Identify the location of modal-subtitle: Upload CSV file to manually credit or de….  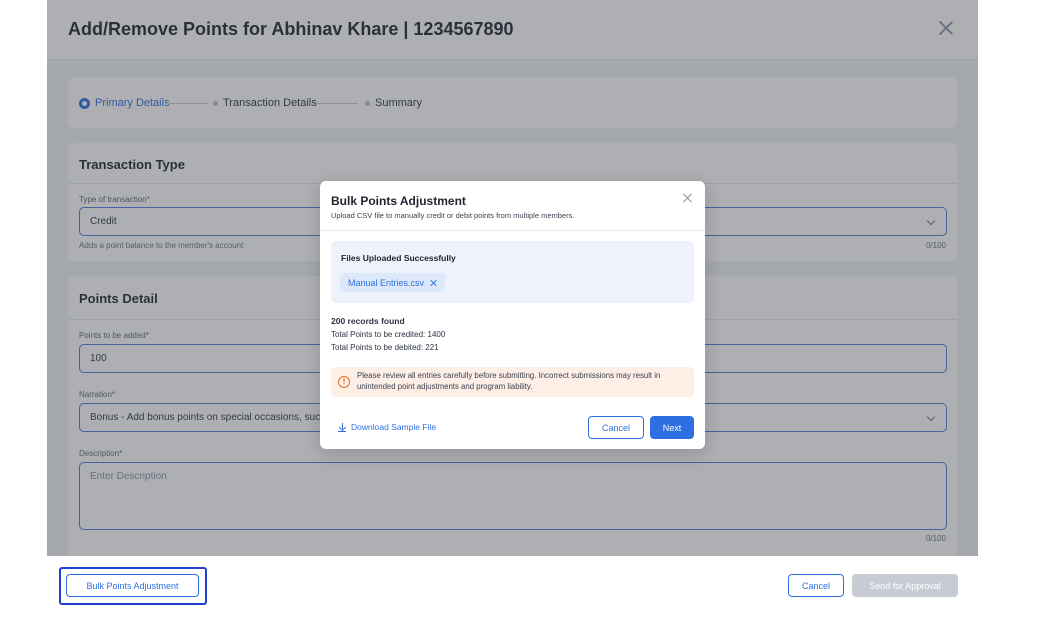
(453, 215).